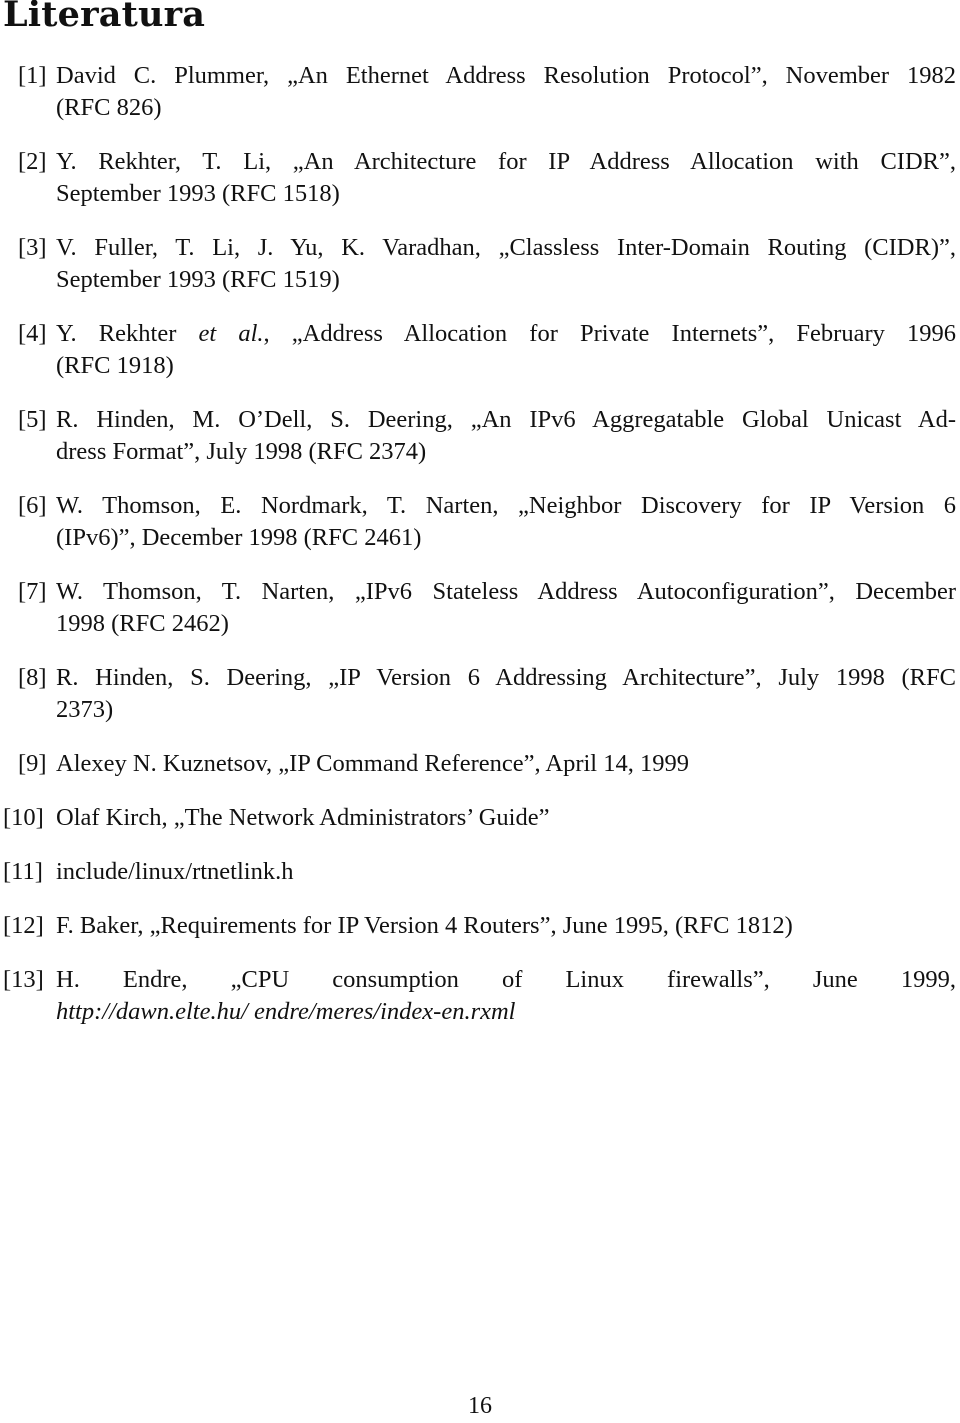 This screenshot has width=960, height=1423. I want to click on reference-text: 1998 (RFC 2462), so click(142, 623).